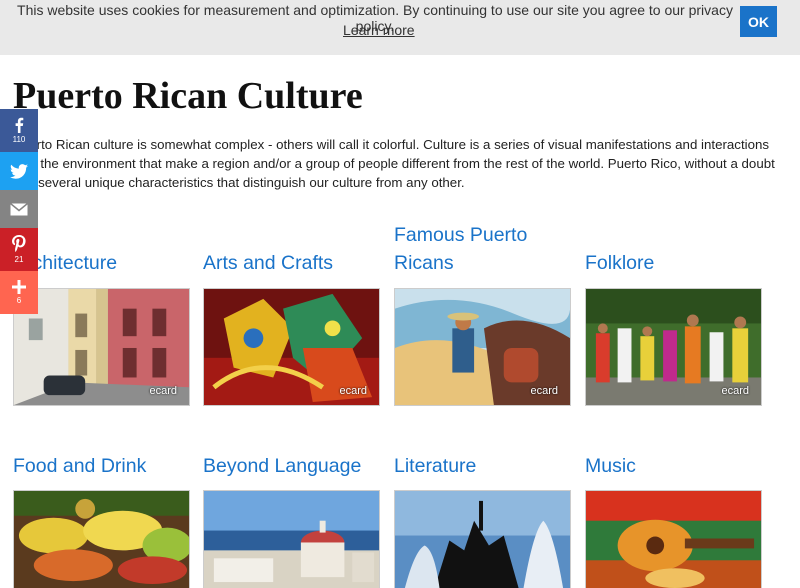  I want to click on share-email-button, so click(19, 209).